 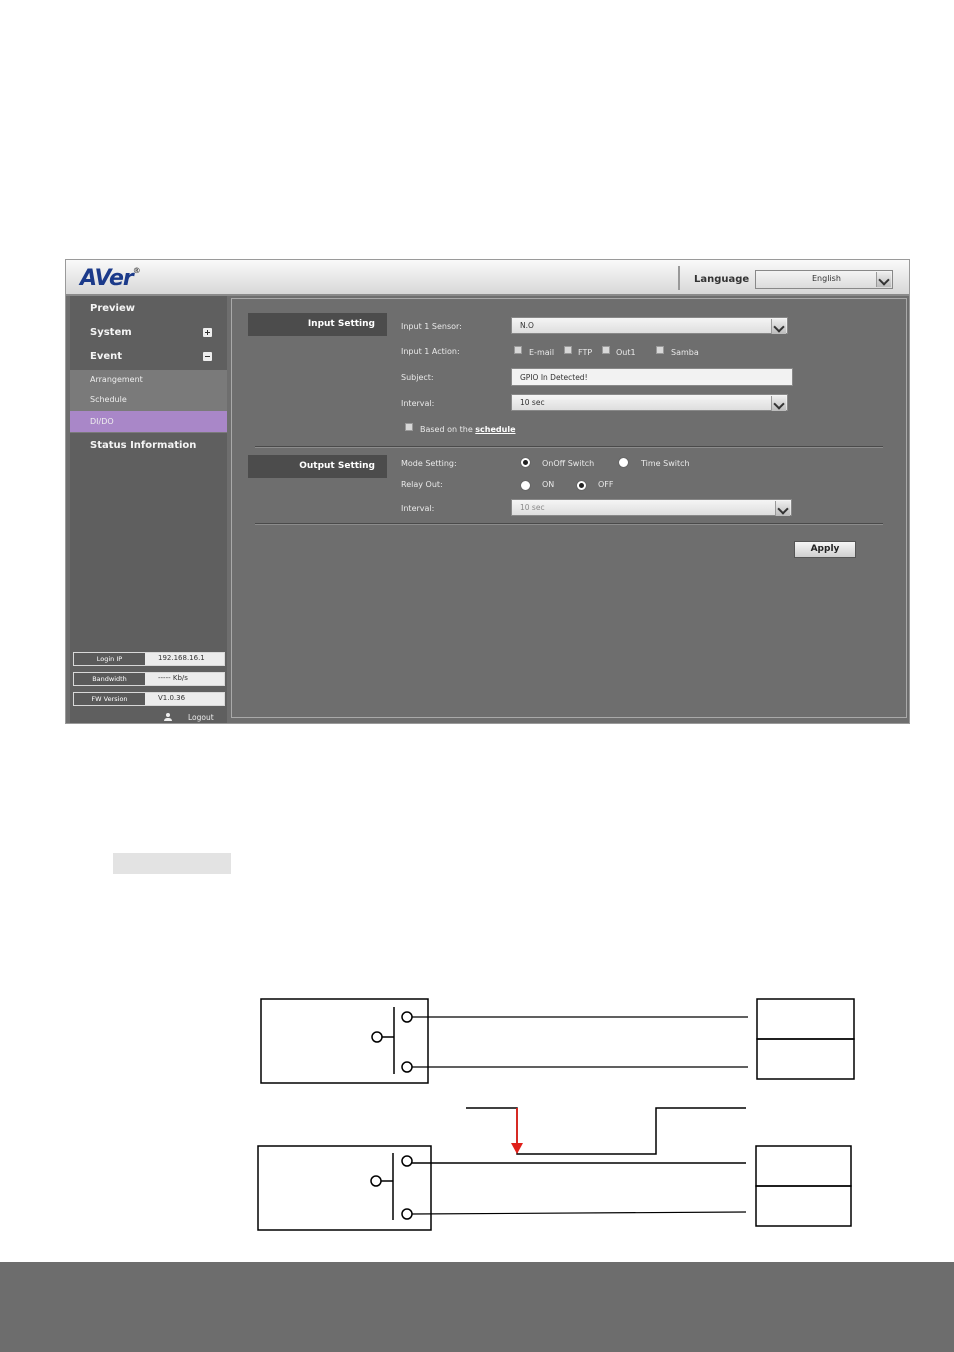 I want to click on input-interval-value: 10 sec, so click(x=532, y=402).